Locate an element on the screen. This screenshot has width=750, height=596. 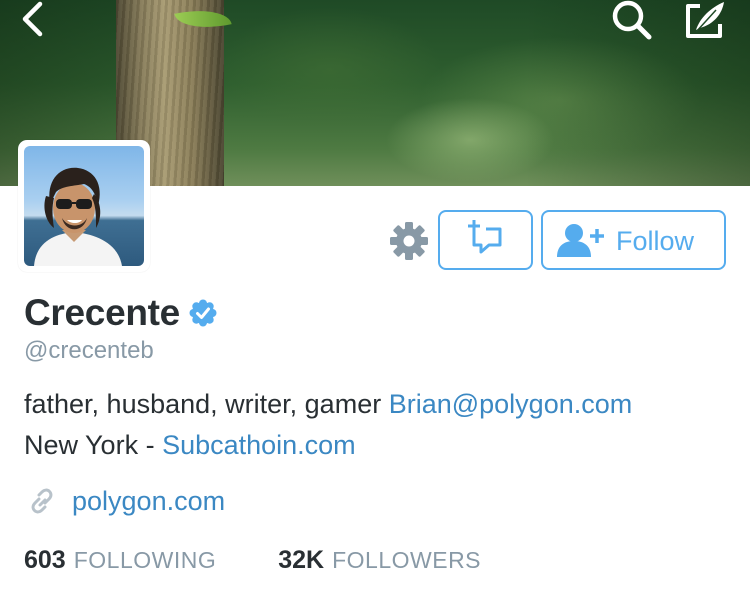
follow-label: Follow is located at coordinates (655, 241).